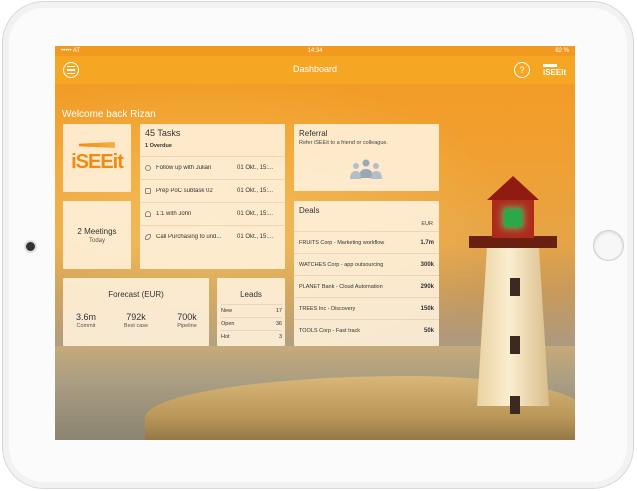  I want to click on lead-count: 17, so click(278, 311).